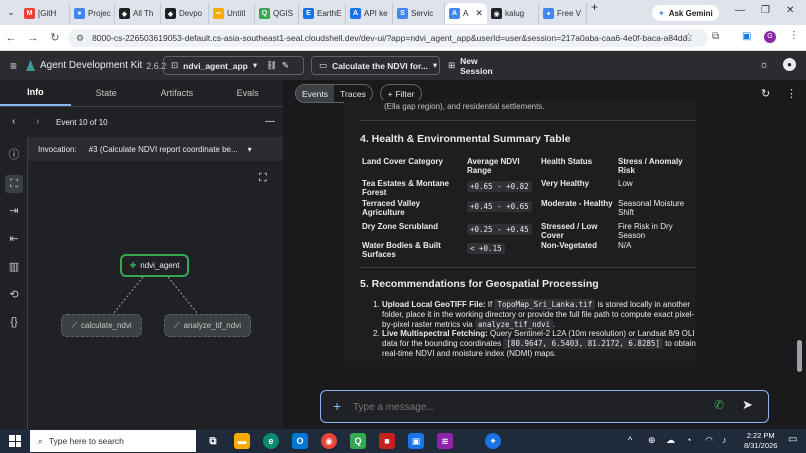 The image size is (806, 453). Describe the element at coordinates (789, 64) in the screenshot. I see `account-icon: ●` at that location.